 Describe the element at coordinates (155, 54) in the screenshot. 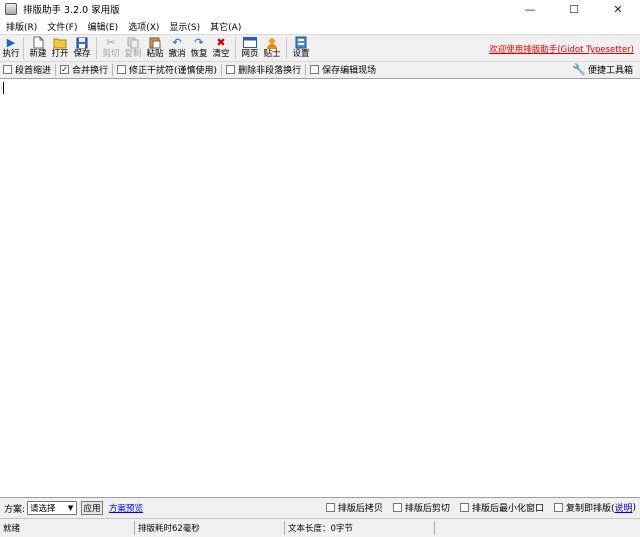

I see `paste-label: 粘贴` at that location.